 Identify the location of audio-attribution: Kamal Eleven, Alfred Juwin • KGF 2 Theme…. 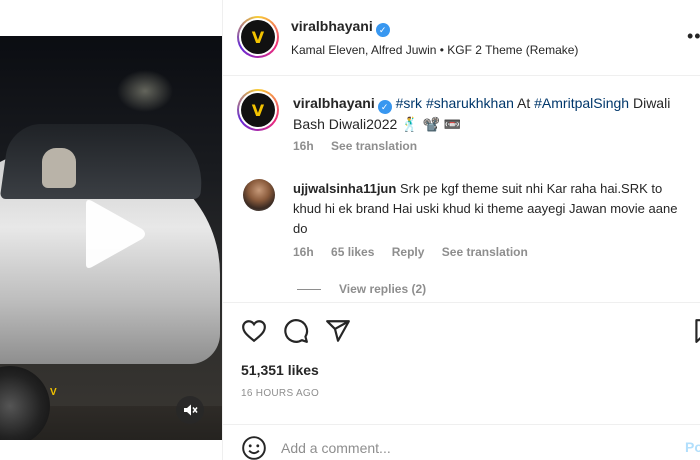
(434, 50).